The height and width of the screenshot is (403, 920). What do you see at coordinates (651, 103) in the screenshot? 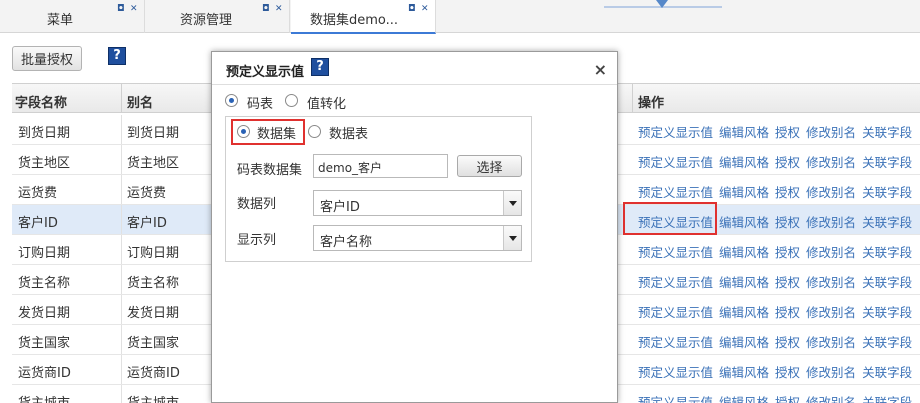
I see `header-operations: 操作` at bounding box center [651, 103].